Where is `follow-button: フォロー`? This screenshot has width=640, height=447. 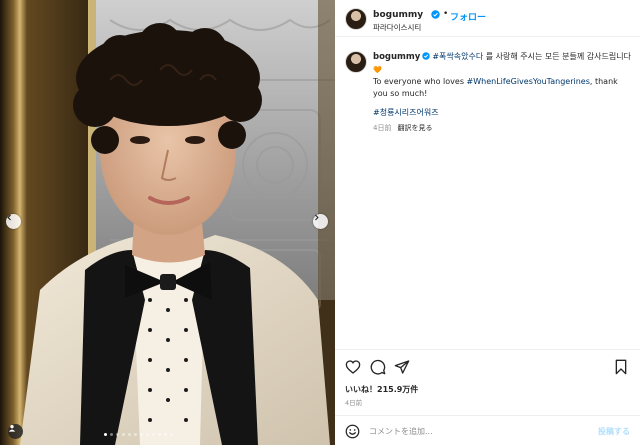
follow-button: フォロー is located at coordinates (468, 16).